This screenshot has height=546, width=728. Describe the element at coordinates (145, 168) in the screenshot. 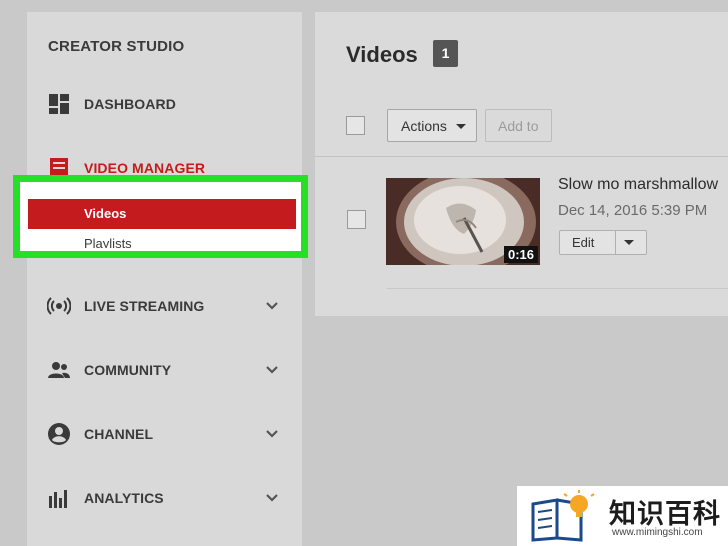

I see `nav-label-video-manager: VIDEO MANAGER` at that location.